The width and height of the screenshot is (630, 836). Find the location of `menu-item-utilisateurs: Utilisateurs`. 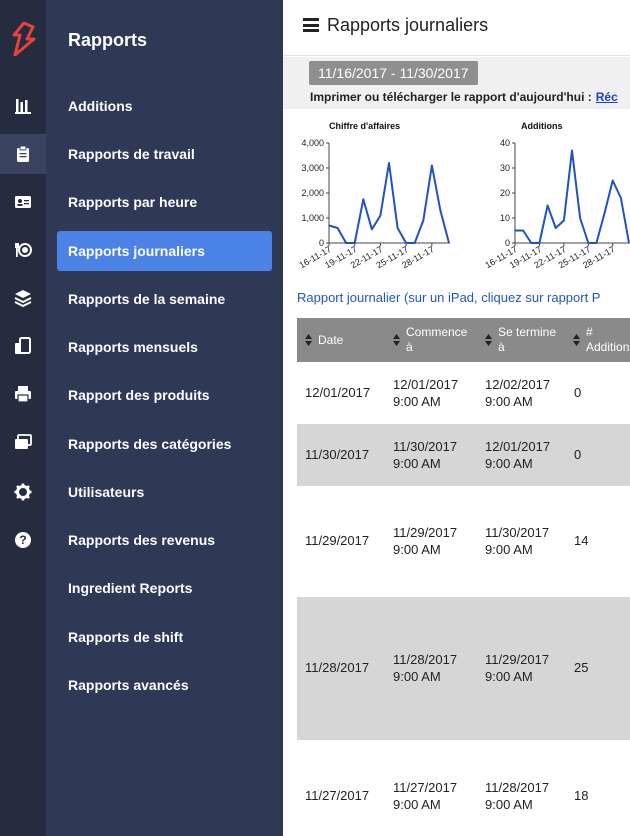

menu-item-utilisateurs: Utilisateurs is located at coordinates (164, 492).